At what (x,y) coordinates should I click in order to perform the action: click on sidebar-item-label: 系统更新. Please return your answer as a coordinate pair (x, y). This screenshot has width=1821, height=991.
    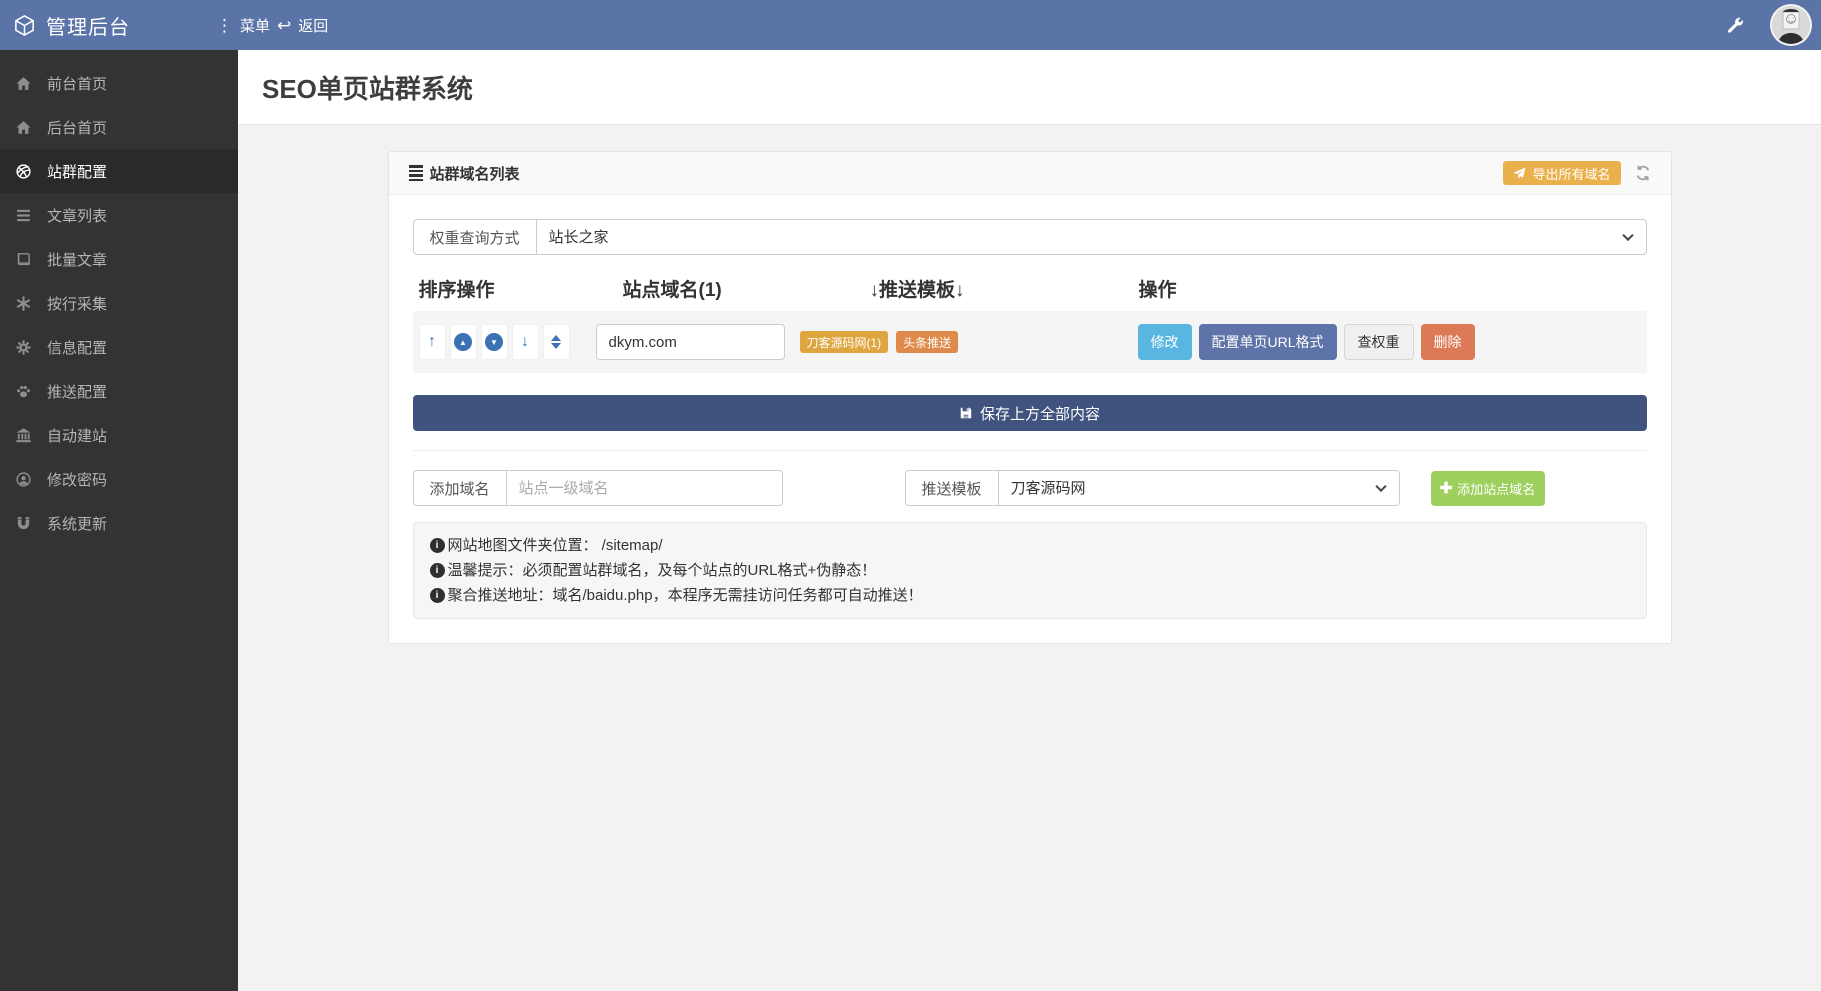
    Looking at the image, I should click on (77, 524).